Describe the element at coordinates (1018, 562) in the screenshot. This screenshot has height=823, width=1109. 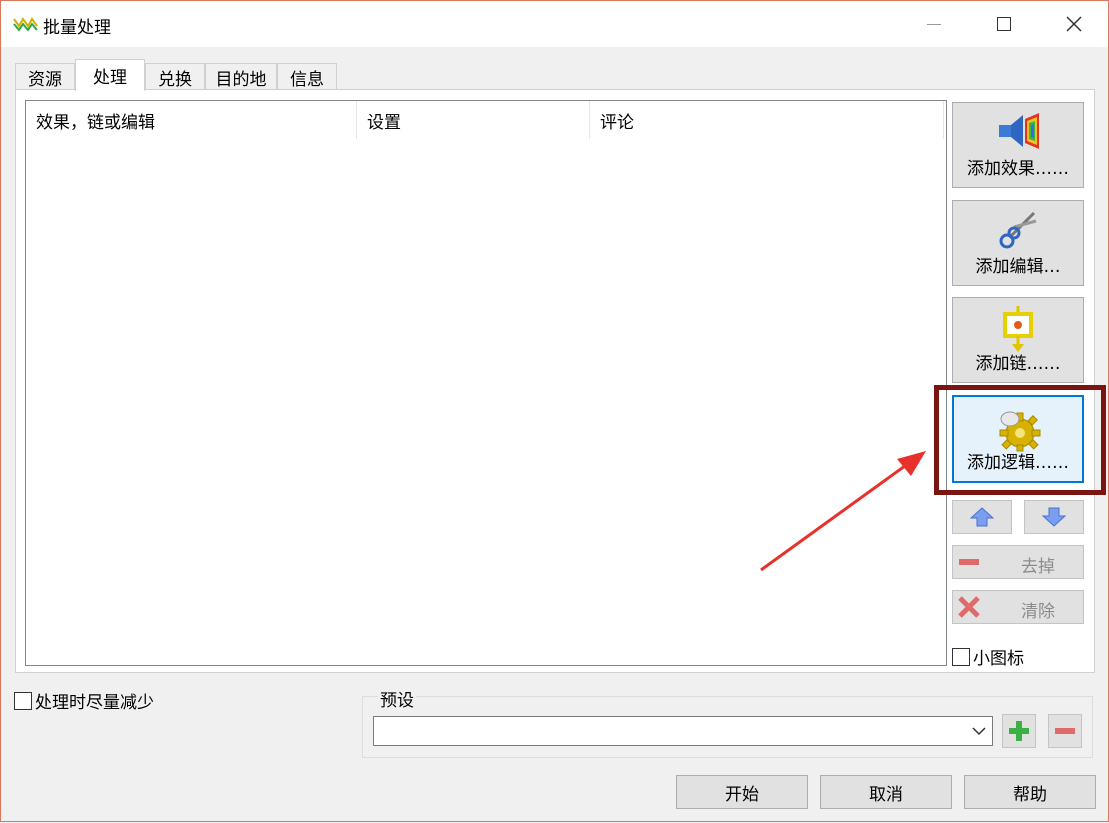
I see `remove-button: 去掉` at that location.